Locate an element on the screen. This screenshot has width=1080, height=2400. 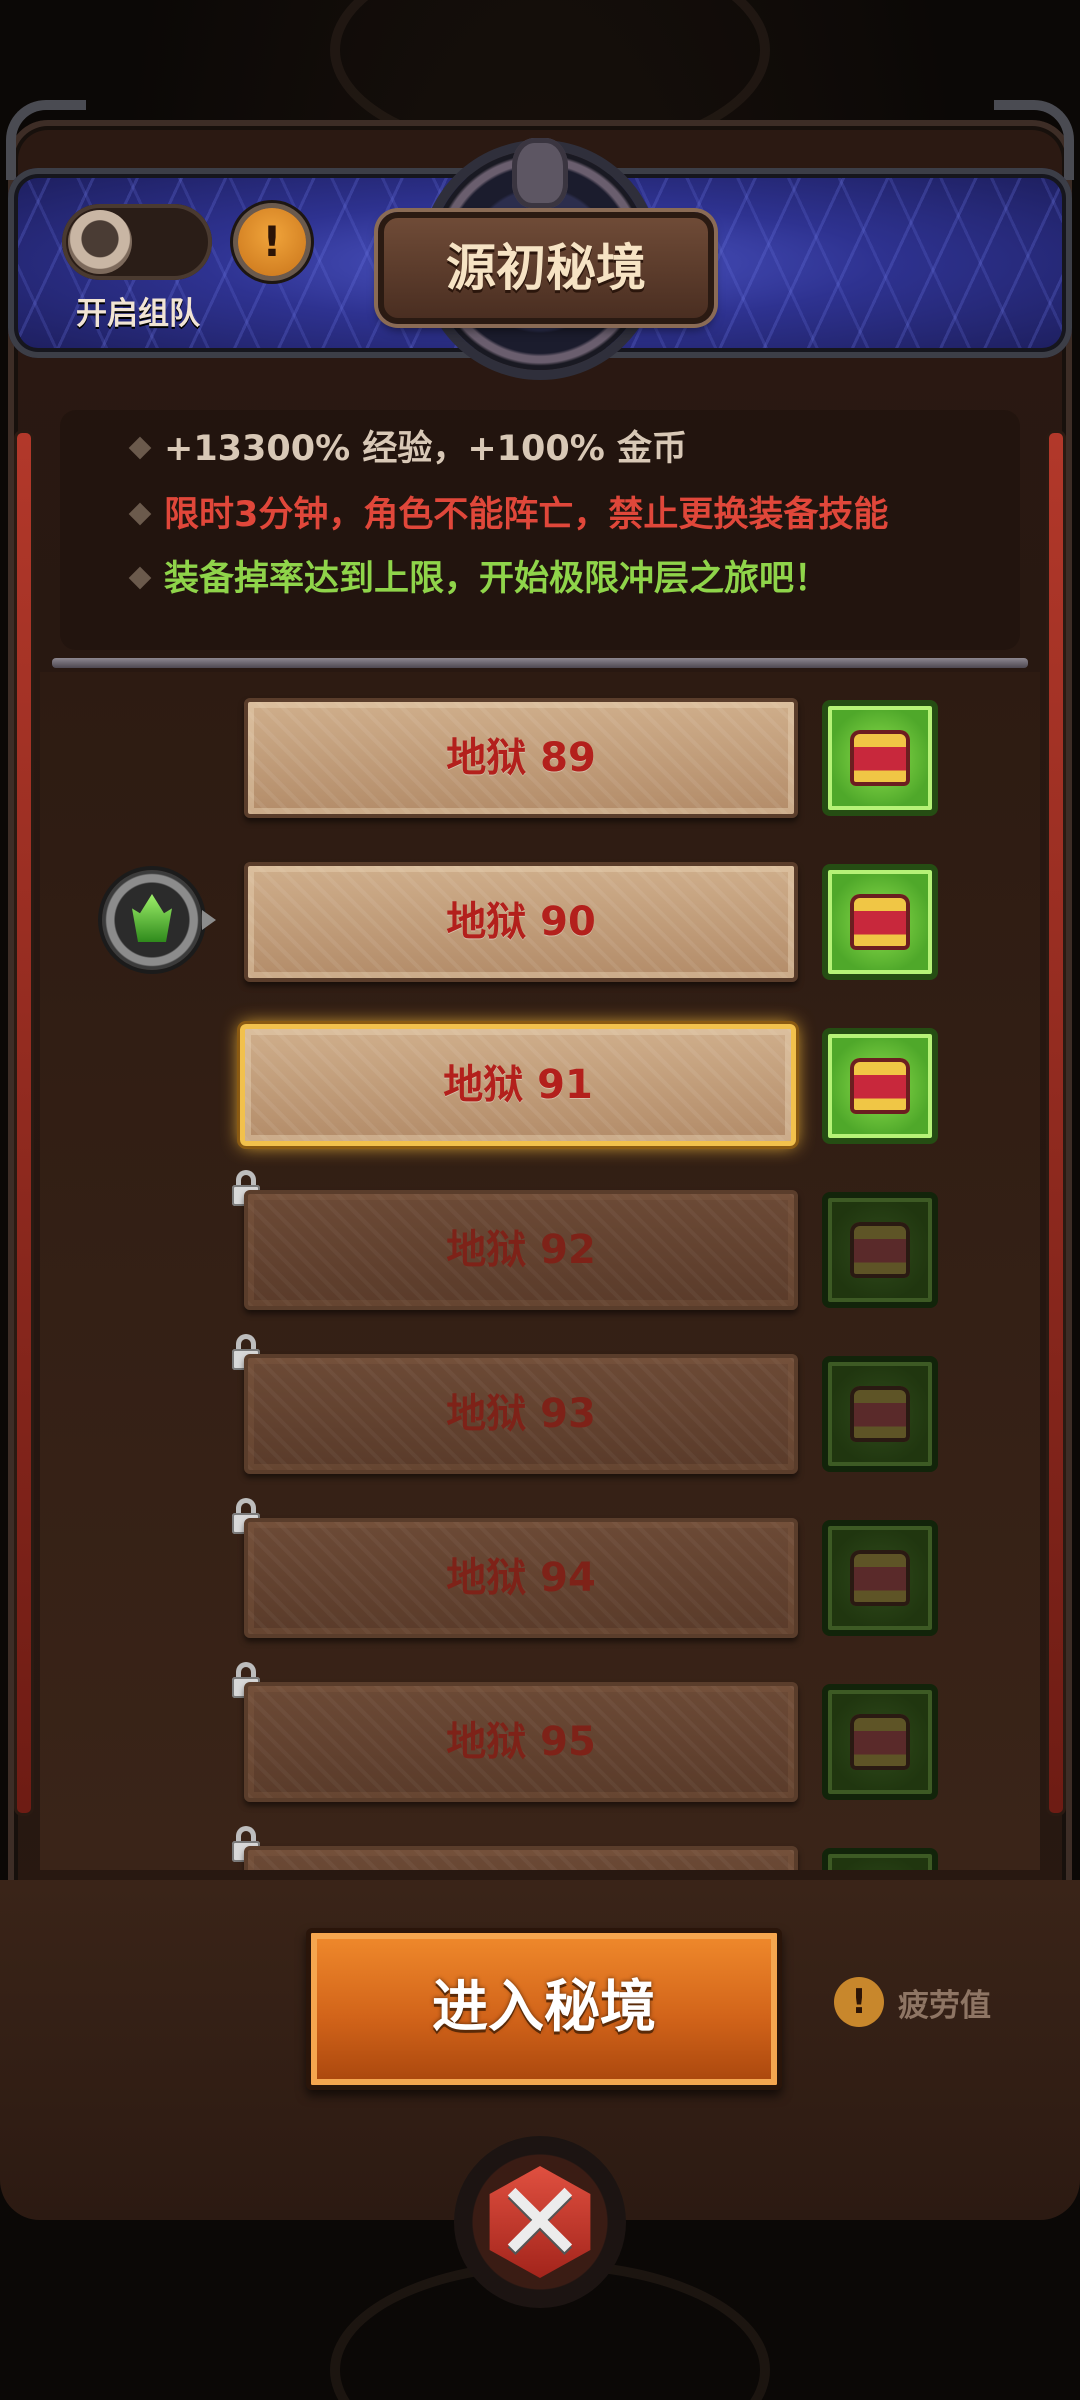
skull-icon is located at coordinates (540, 173).